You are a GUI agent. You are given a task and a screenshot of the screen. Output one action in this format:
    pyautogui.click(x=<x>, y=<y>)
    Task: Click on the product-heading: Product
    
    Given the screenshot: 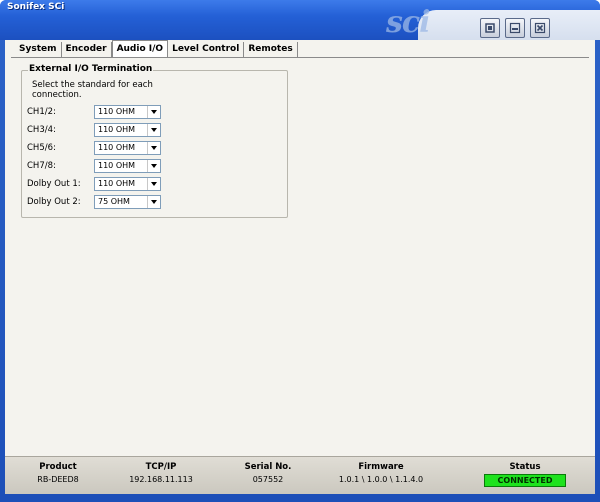 What is the action you would take?
    pyautogui.click(x=58, y=467)
    